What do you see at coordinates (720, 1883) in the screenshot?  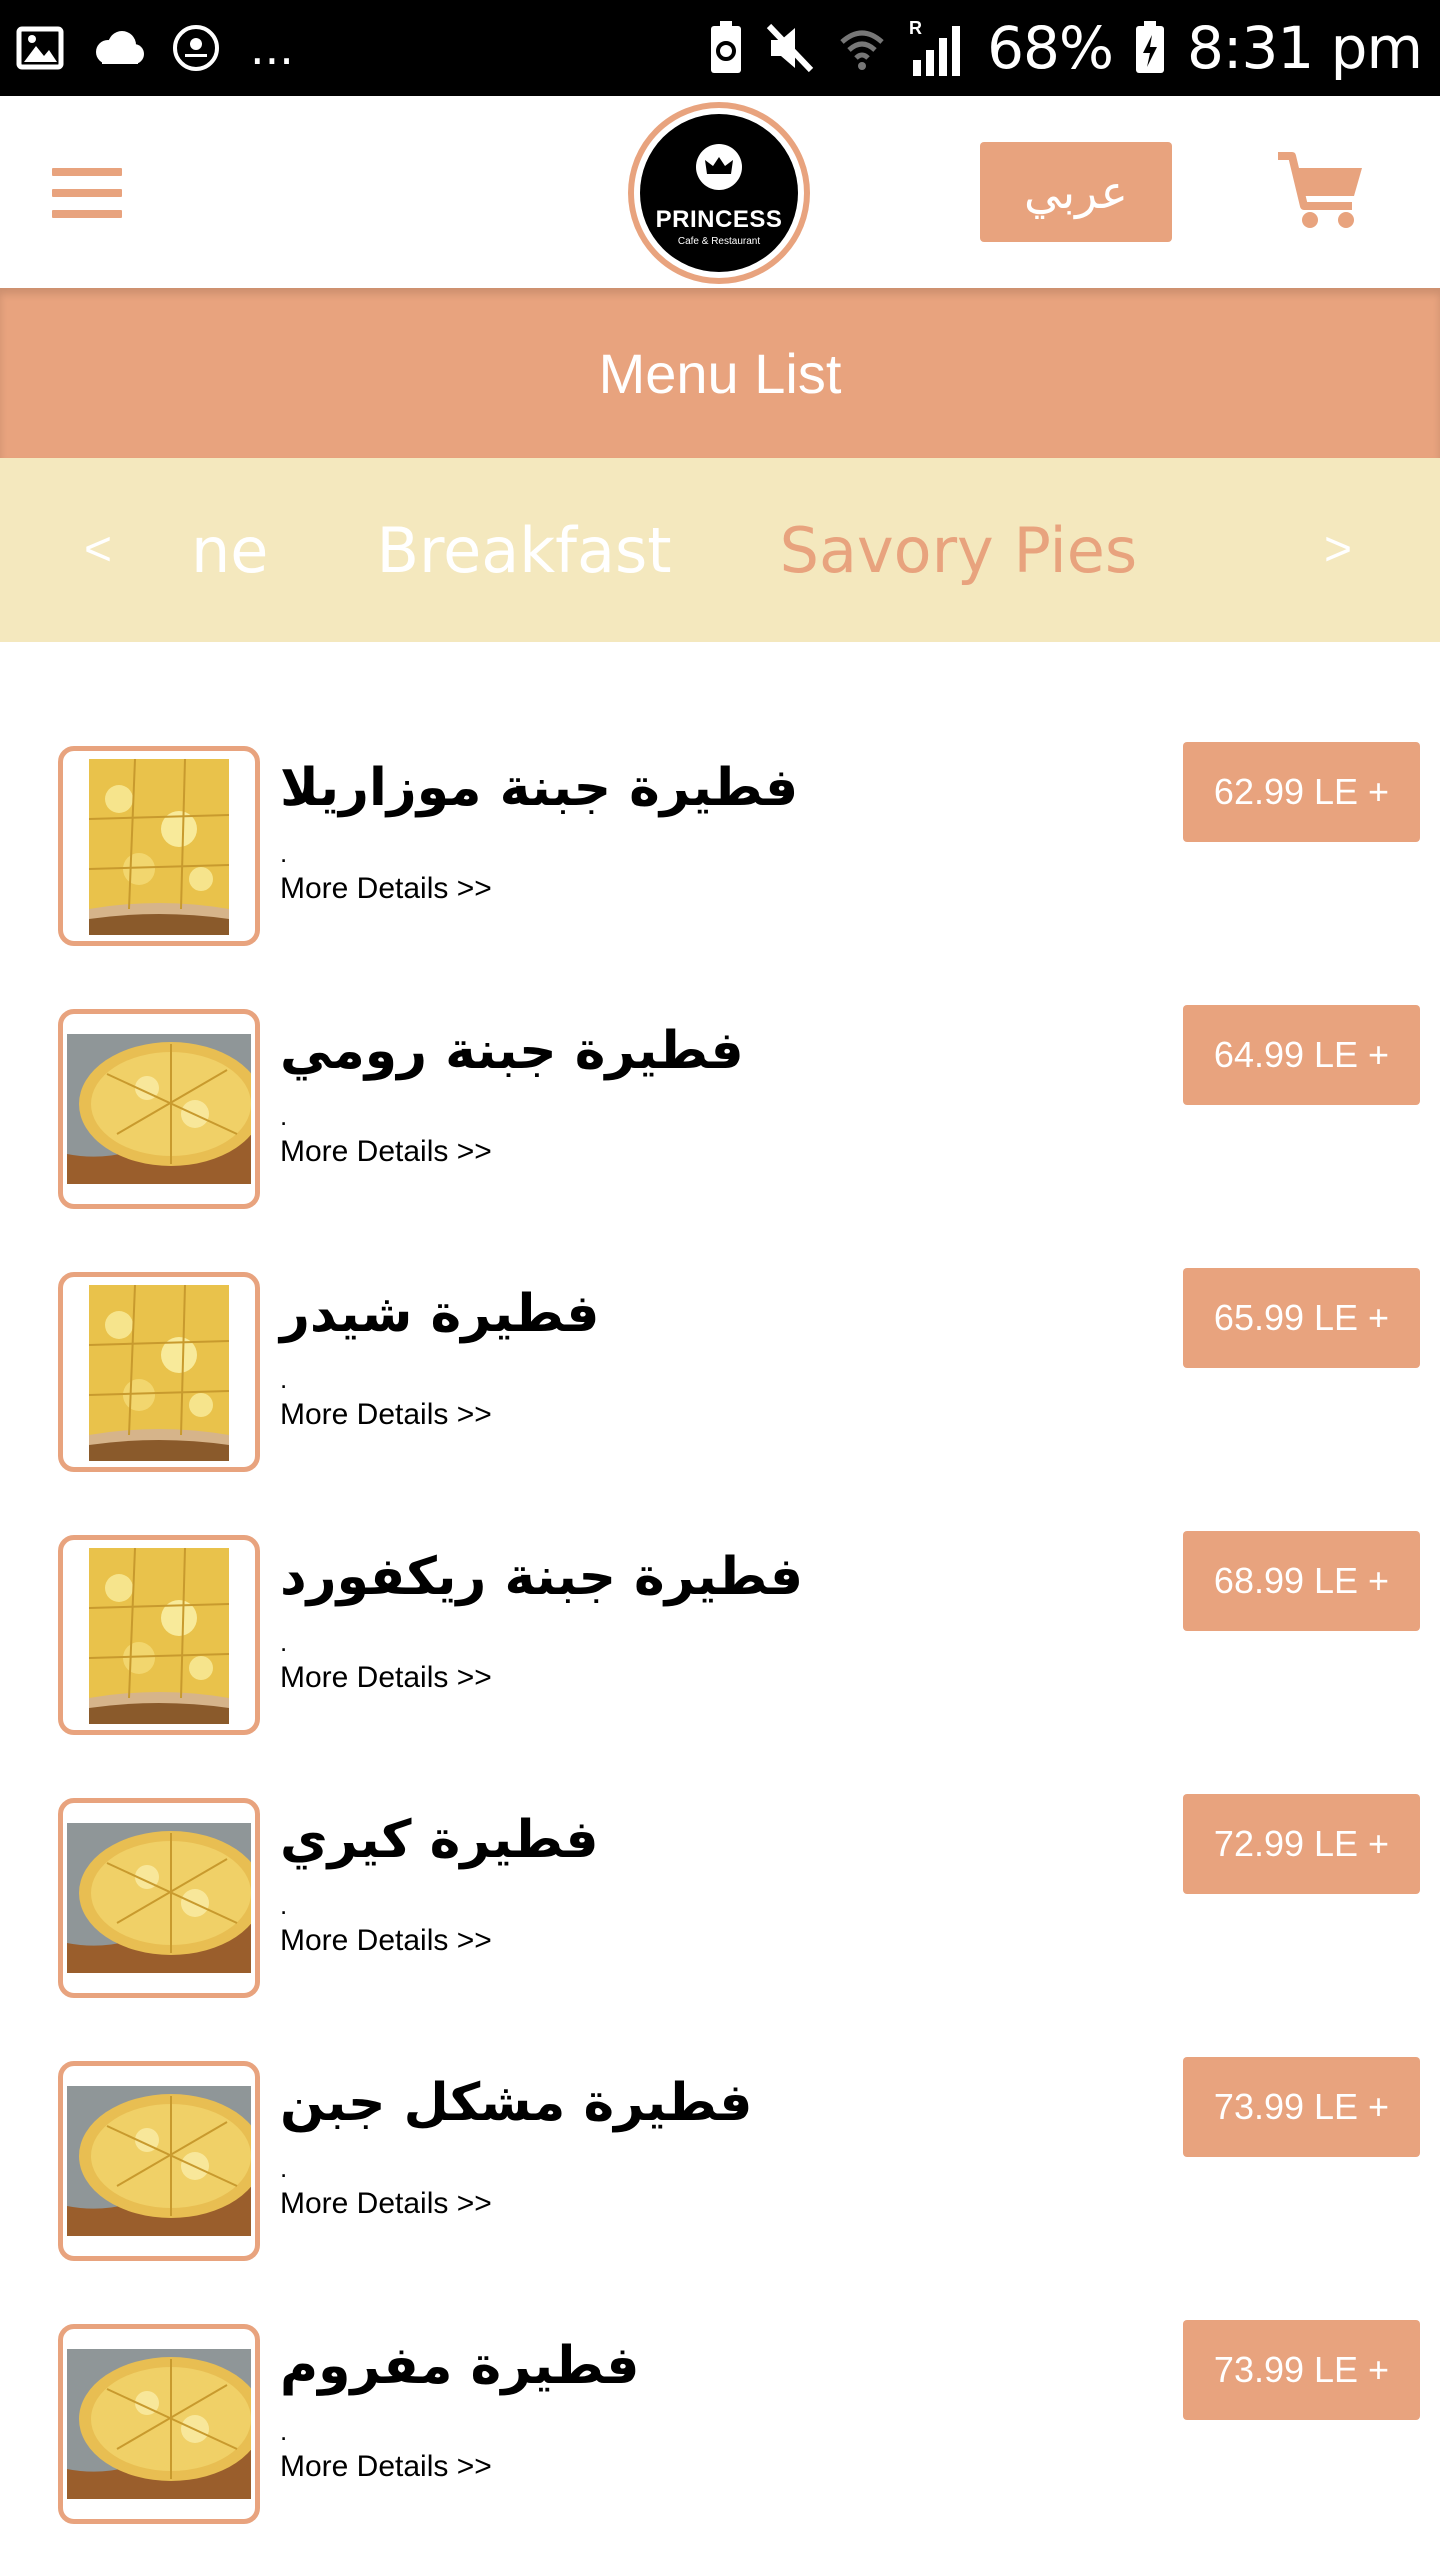 I see `list-item: فطيرة كيري. More Details >> 72.99 LE +` at bounding box center [720, 1883].